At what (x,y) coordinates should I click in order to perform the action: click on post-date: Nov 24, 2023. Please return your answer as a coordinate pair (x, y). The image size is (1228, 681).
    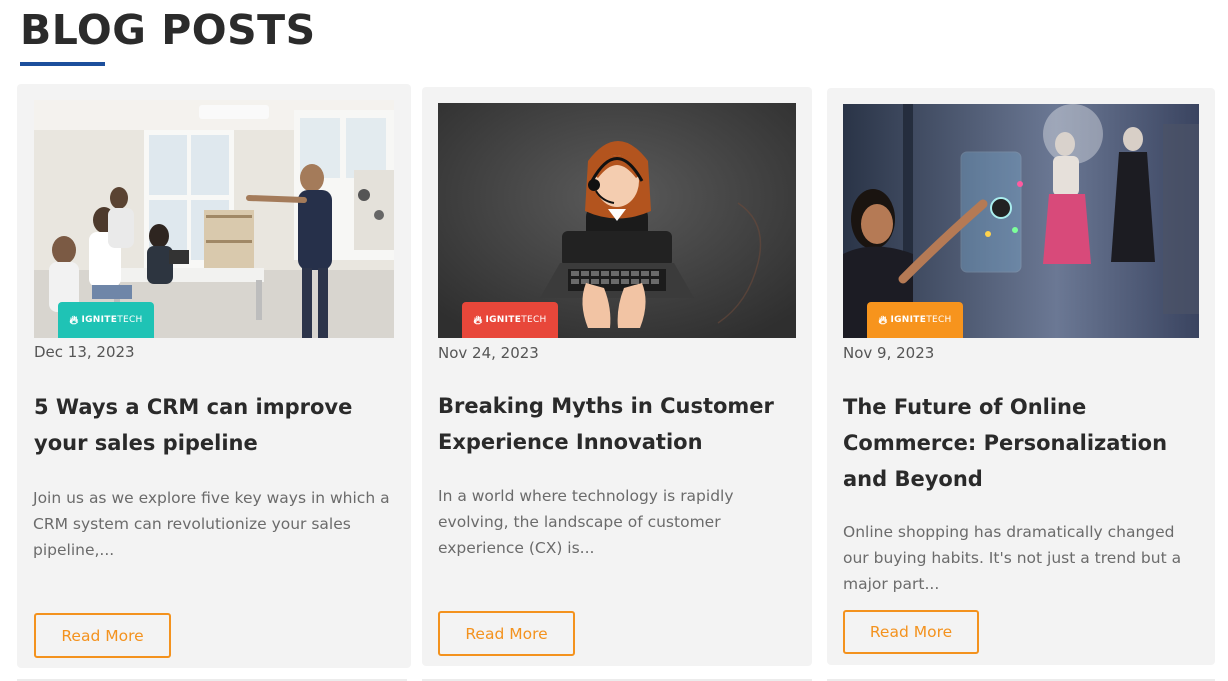
    Looking at the image, I should click on (488, 353).